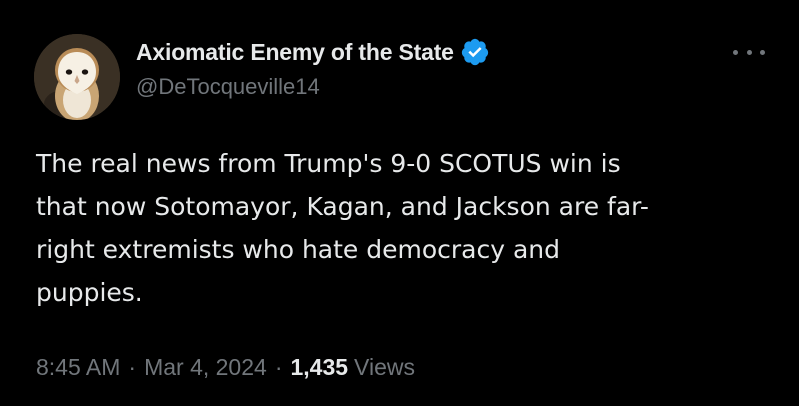 The image size is (799, 406). I want to click on views-label: Views, so click(384, 367).